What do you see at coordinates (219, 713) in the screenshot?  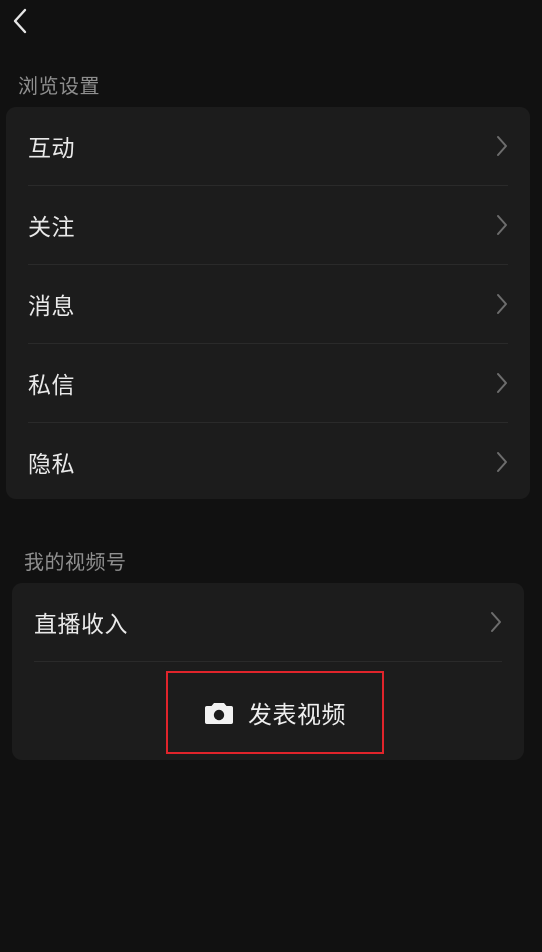 I see `camera-icon` at bounding box center [219, 713].